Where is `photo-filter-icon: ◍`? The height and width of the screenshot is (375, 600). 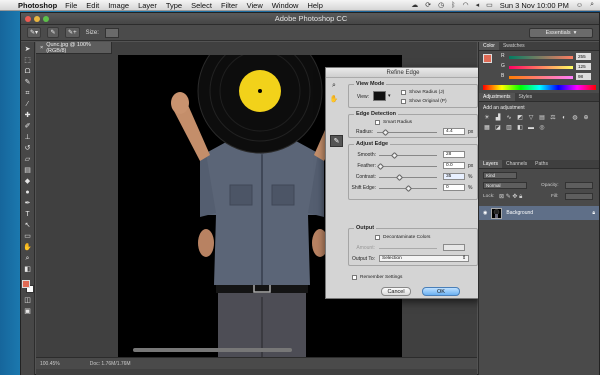 photo-filter-icon: ◍ is located at coordinates (575, 117).